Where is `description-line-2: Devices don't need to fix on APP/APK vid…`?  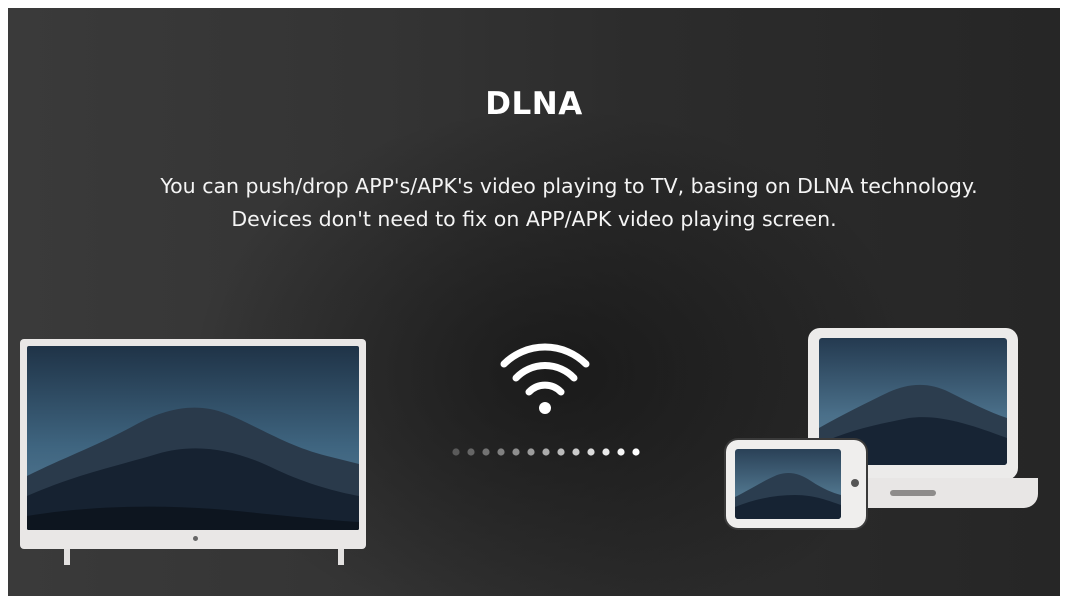 description-line-2: Devices don't need to fix on APP/APK vid… is located at coordinates (534, 219).